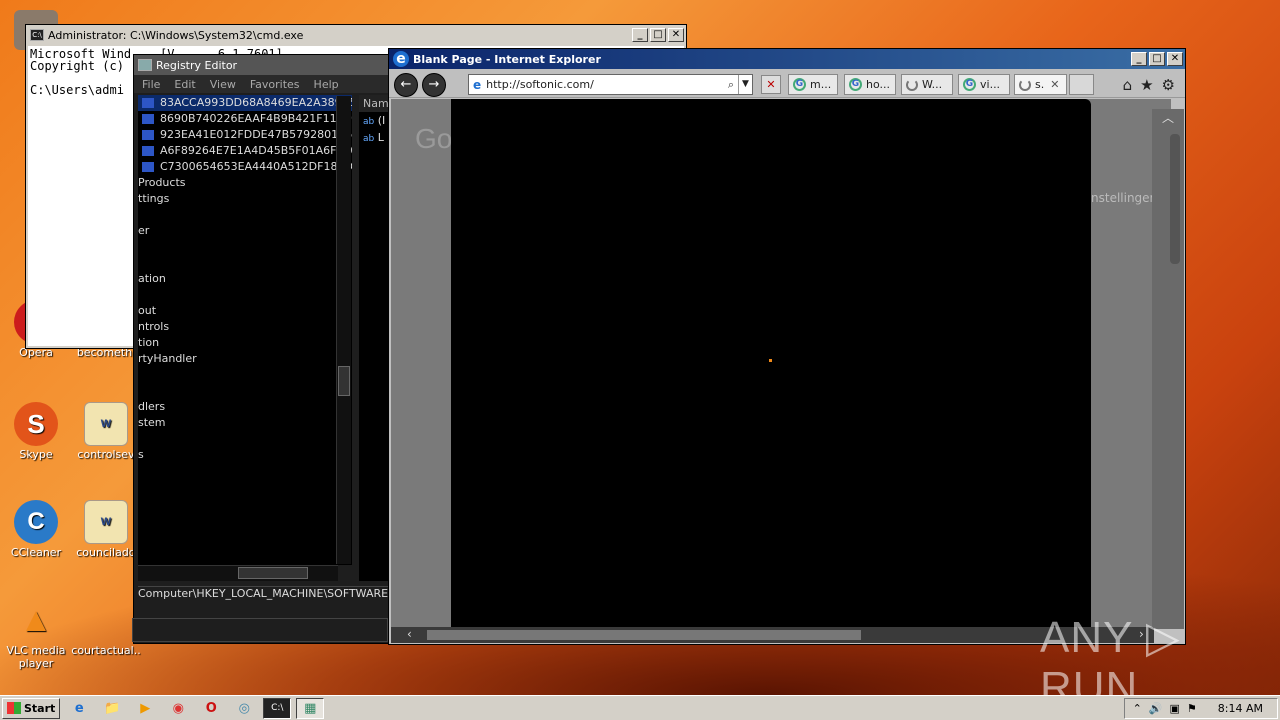  Describe the element at coordinates (1192, 708) in the screenshot. I see `action-center-flag-icon: ⚑` at that location.